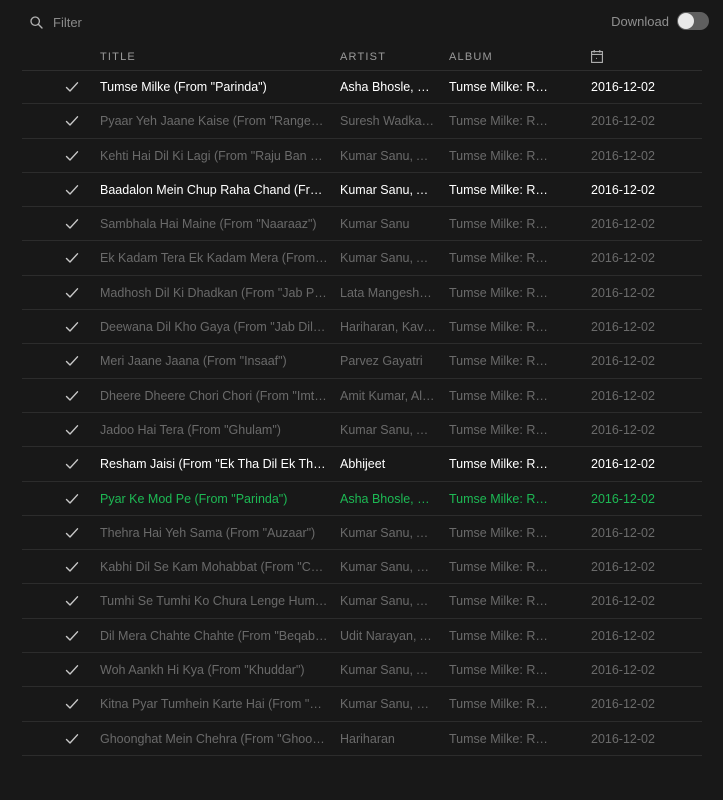 The image size is (723, 800). What do you see at coordinates (693, 21) in the screenshot?
I see `download-toggle` at bounding box center [693, 21].